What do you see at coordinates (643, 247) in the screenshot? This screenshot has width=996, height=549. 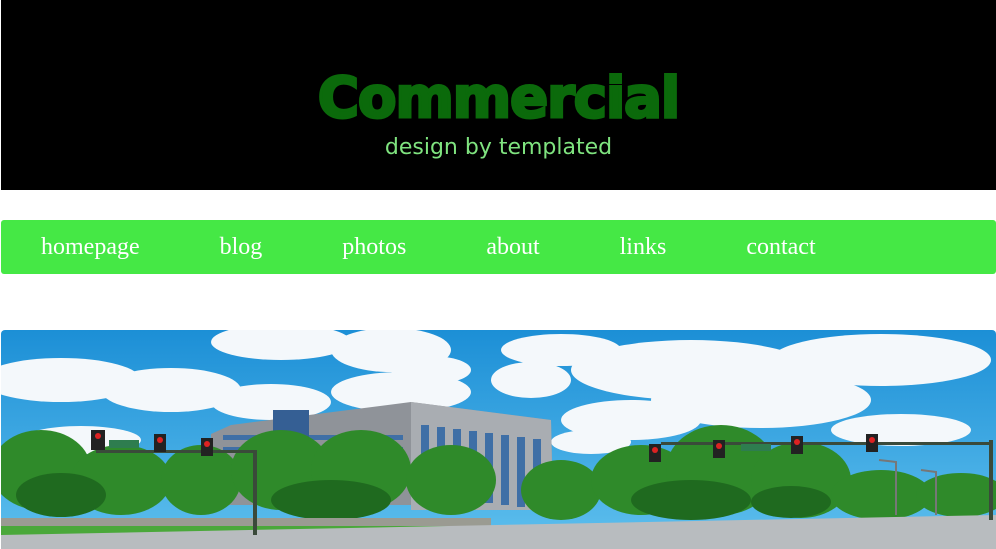 I see `menu-link-links: links` at bounding box center [643, 247].